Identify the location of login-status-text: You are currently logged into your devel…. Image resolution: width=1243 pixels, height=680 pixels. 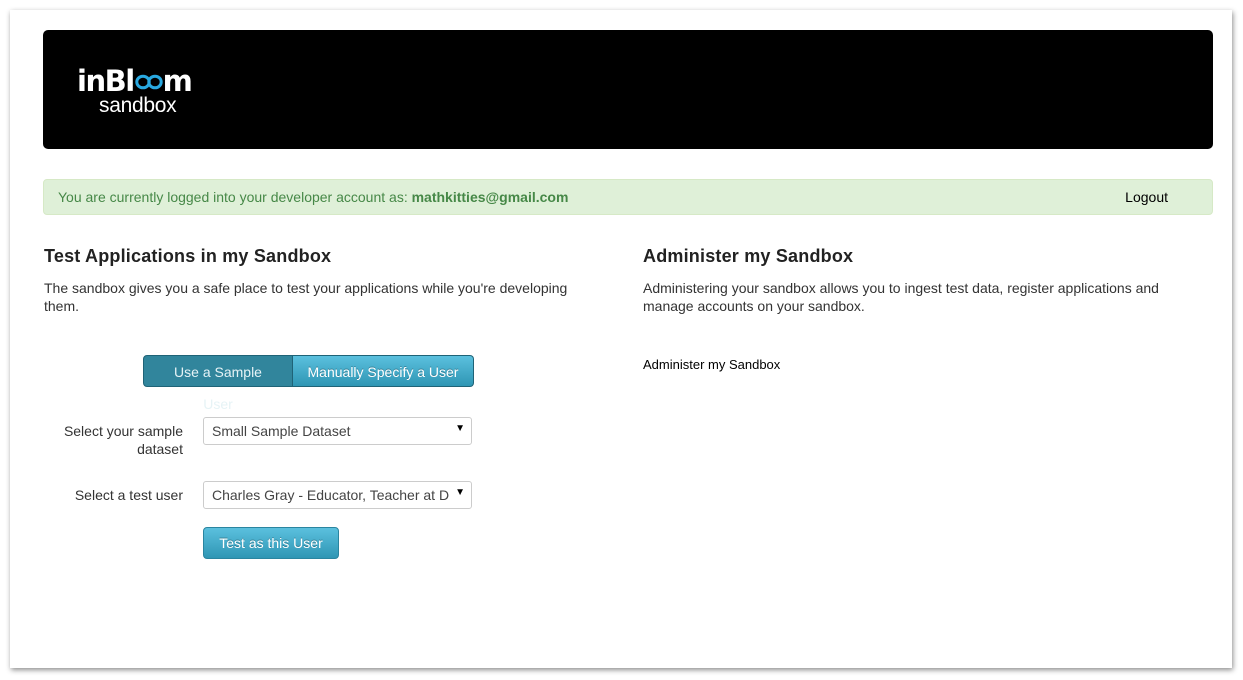
(313, 197).